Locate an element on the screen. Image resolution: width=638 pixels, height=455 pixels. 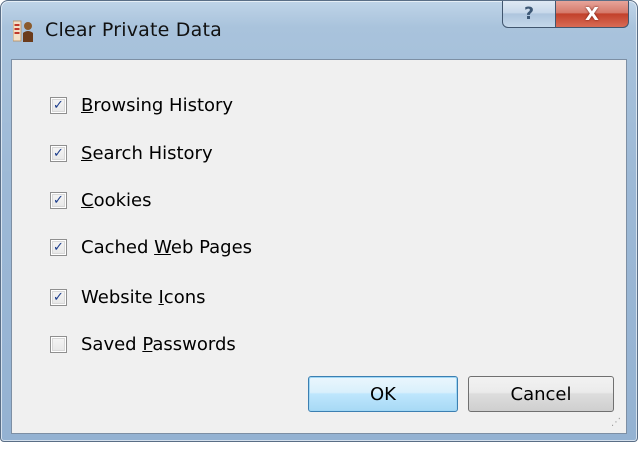
close-button: X is located at coordinates (592, 14).